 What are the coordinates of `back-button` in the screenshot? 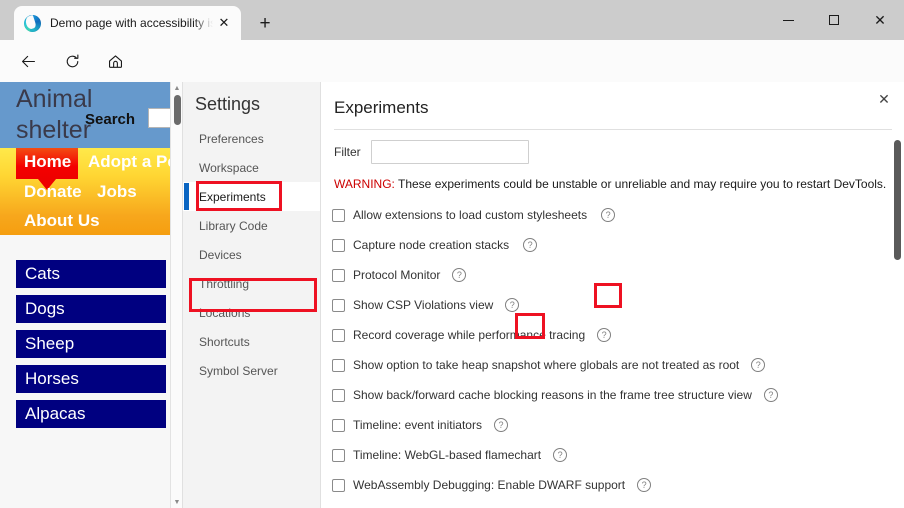 It's located at (28, 61).